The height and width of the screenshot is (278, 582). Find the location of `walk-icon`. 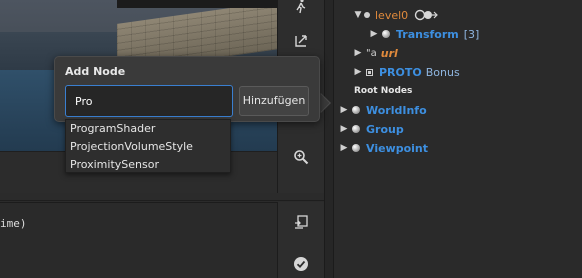

walk-icon is located at coordinates (301, 9).